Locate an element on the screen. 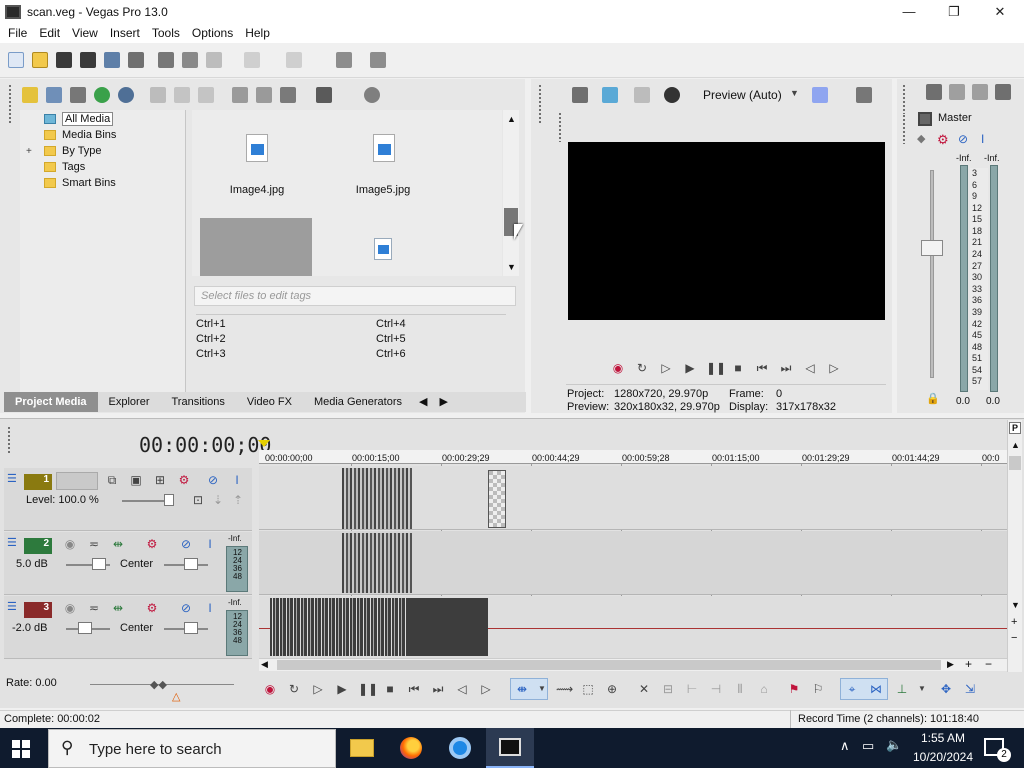 Image resolution: width=1024 pixels, height=768 pixels. track-fx-icon: ⚙ is located at coordinates (184, 480).